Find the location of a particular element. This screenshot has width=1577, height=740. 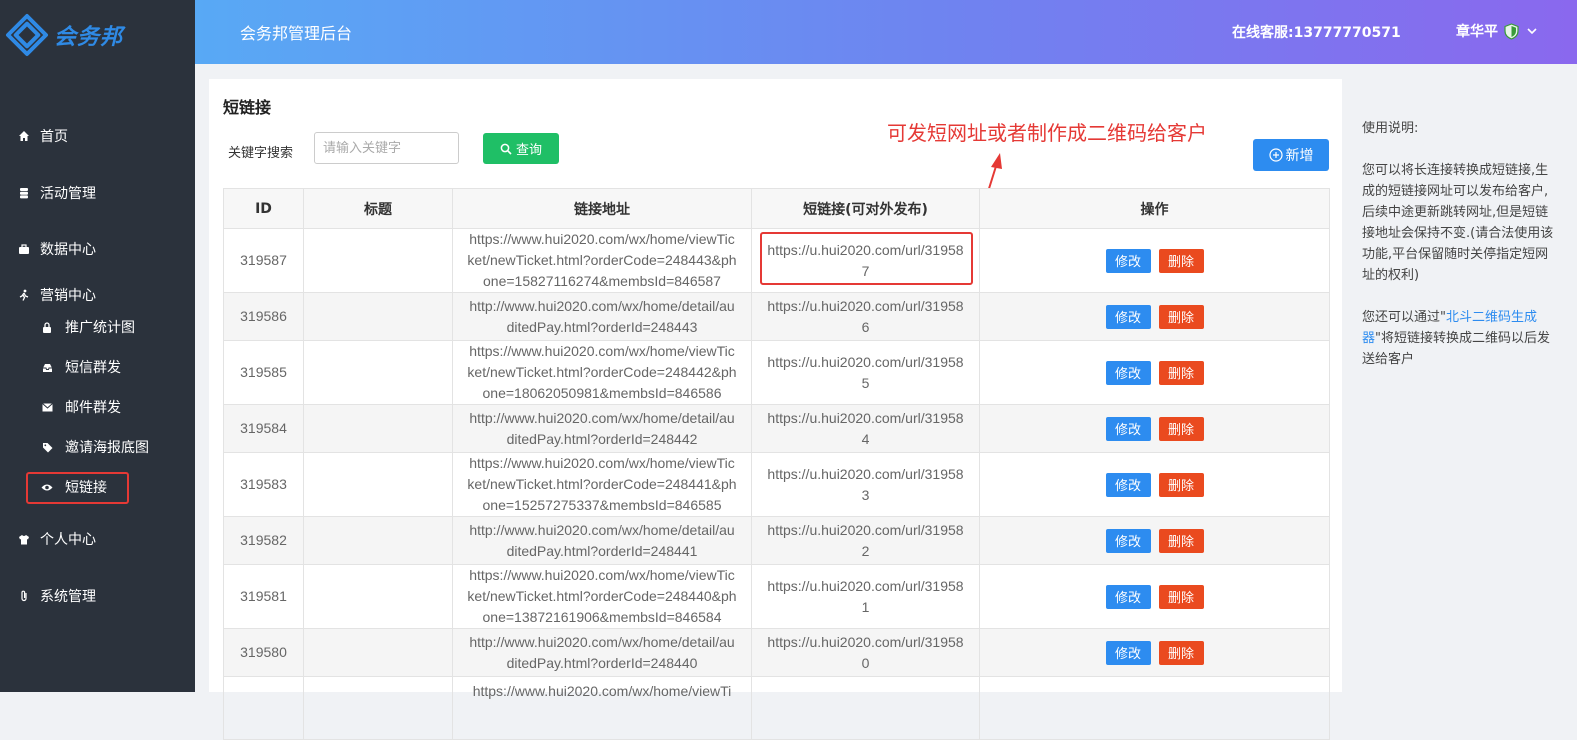

sidebar-item-sms: 短信群发 is located at coordinates (97, 367).